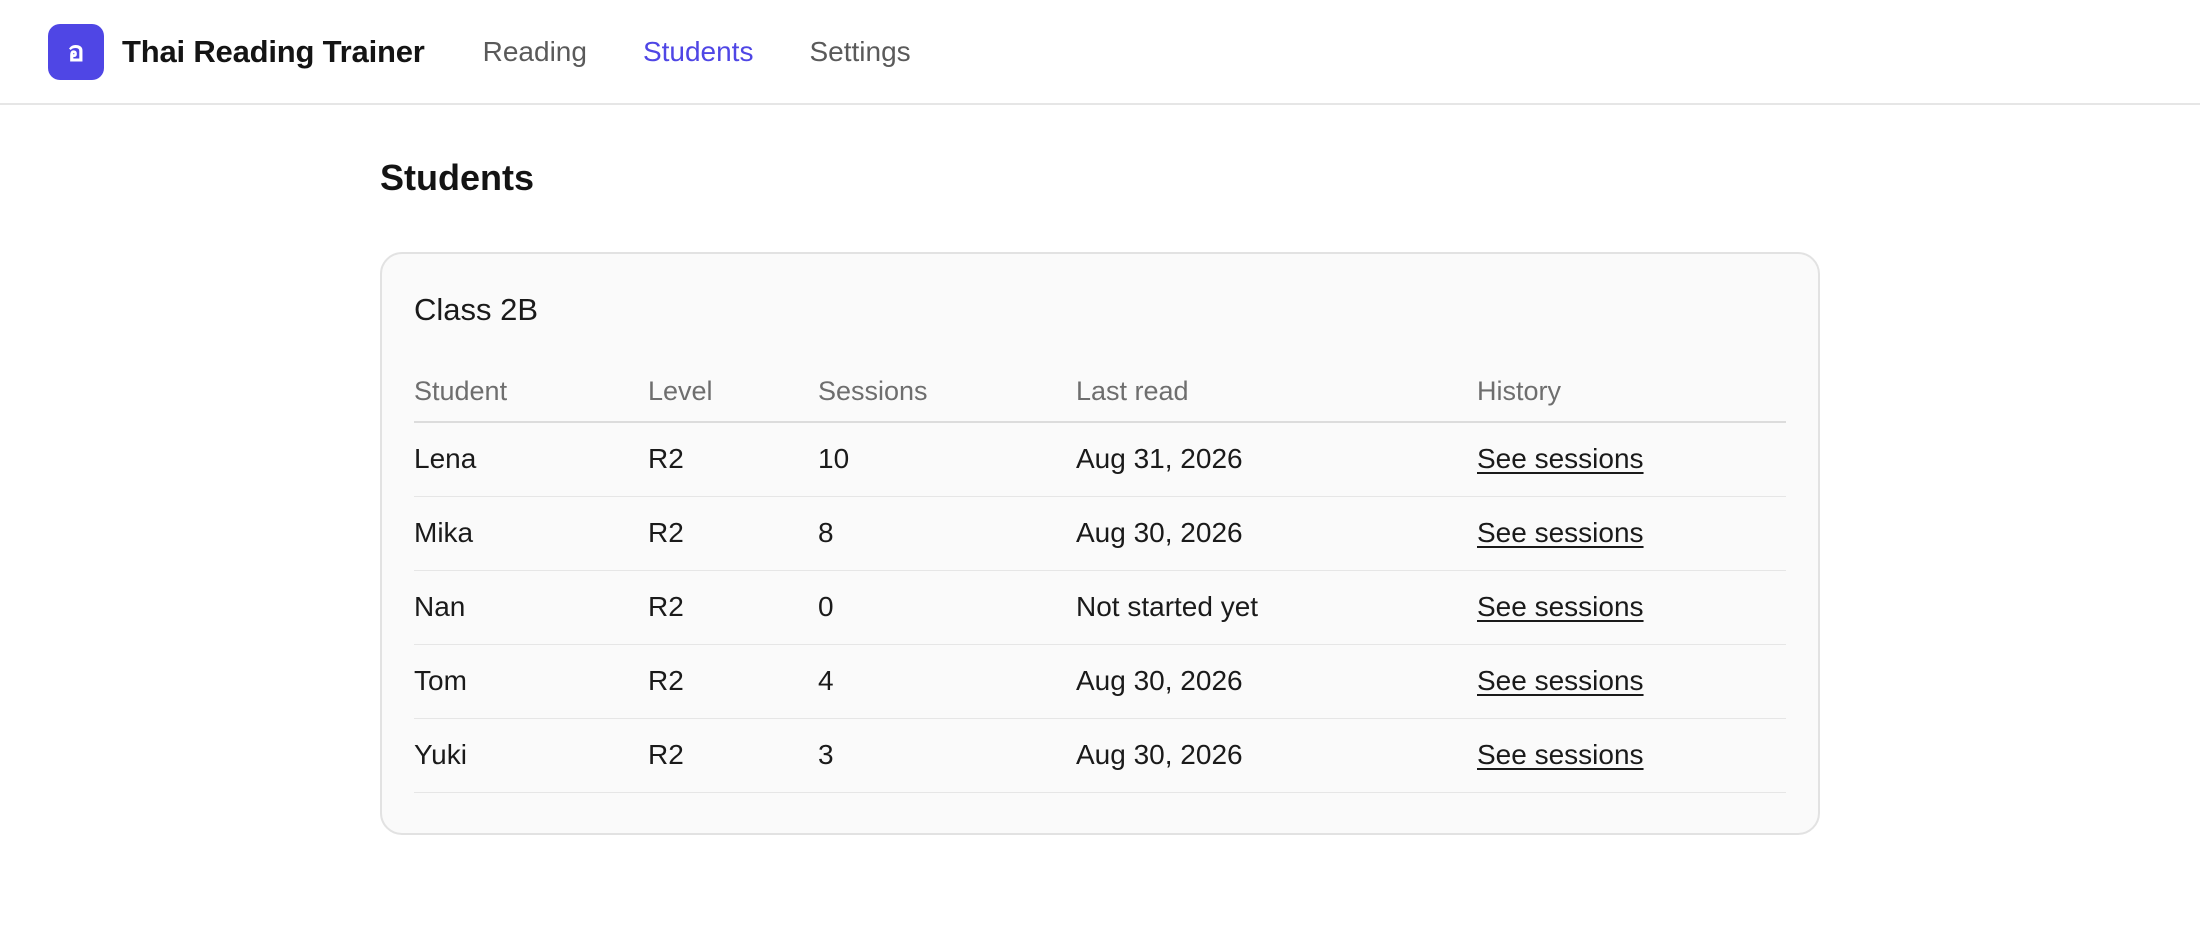  I want to click on student-last-read: Not started yet, so click(1276, 607).